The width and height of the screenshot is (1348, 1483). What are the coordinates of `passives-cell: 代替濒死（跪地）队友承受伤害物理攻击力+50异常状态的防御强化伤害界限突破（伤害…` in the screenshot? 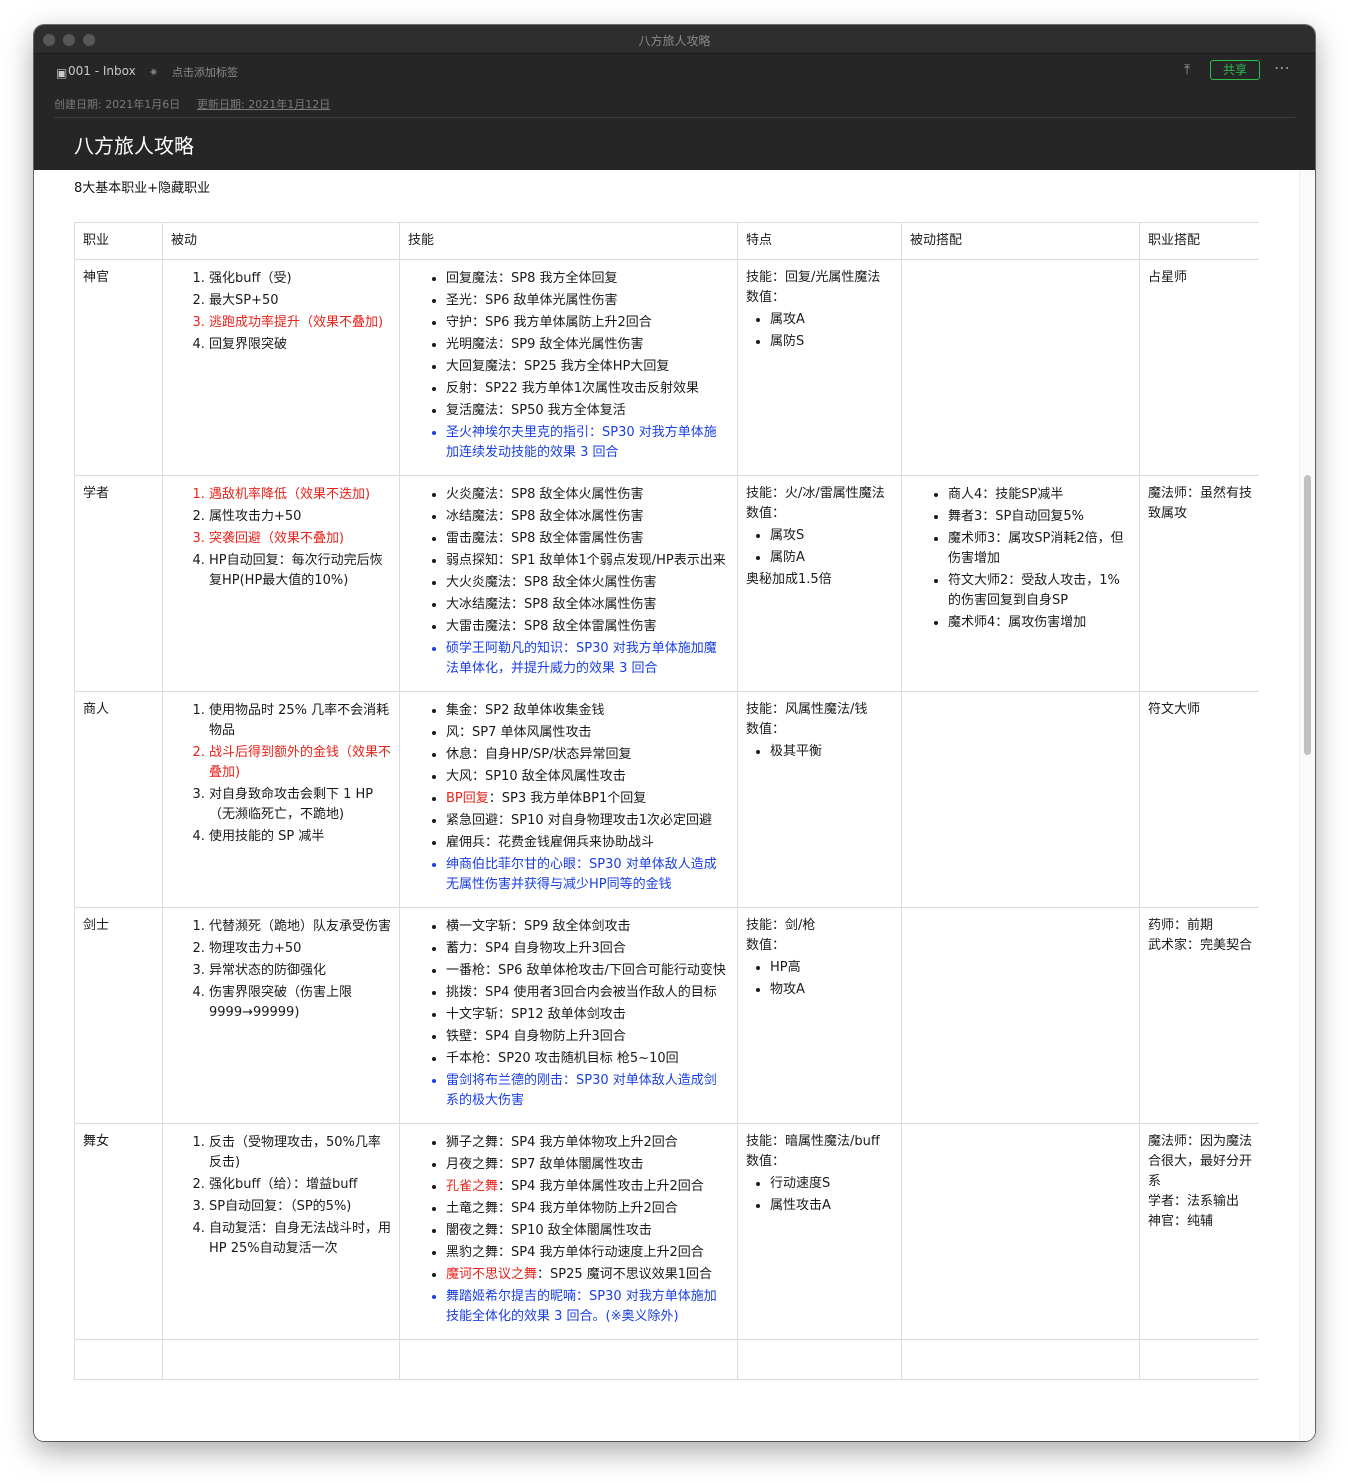 It's located at (281, 1015).